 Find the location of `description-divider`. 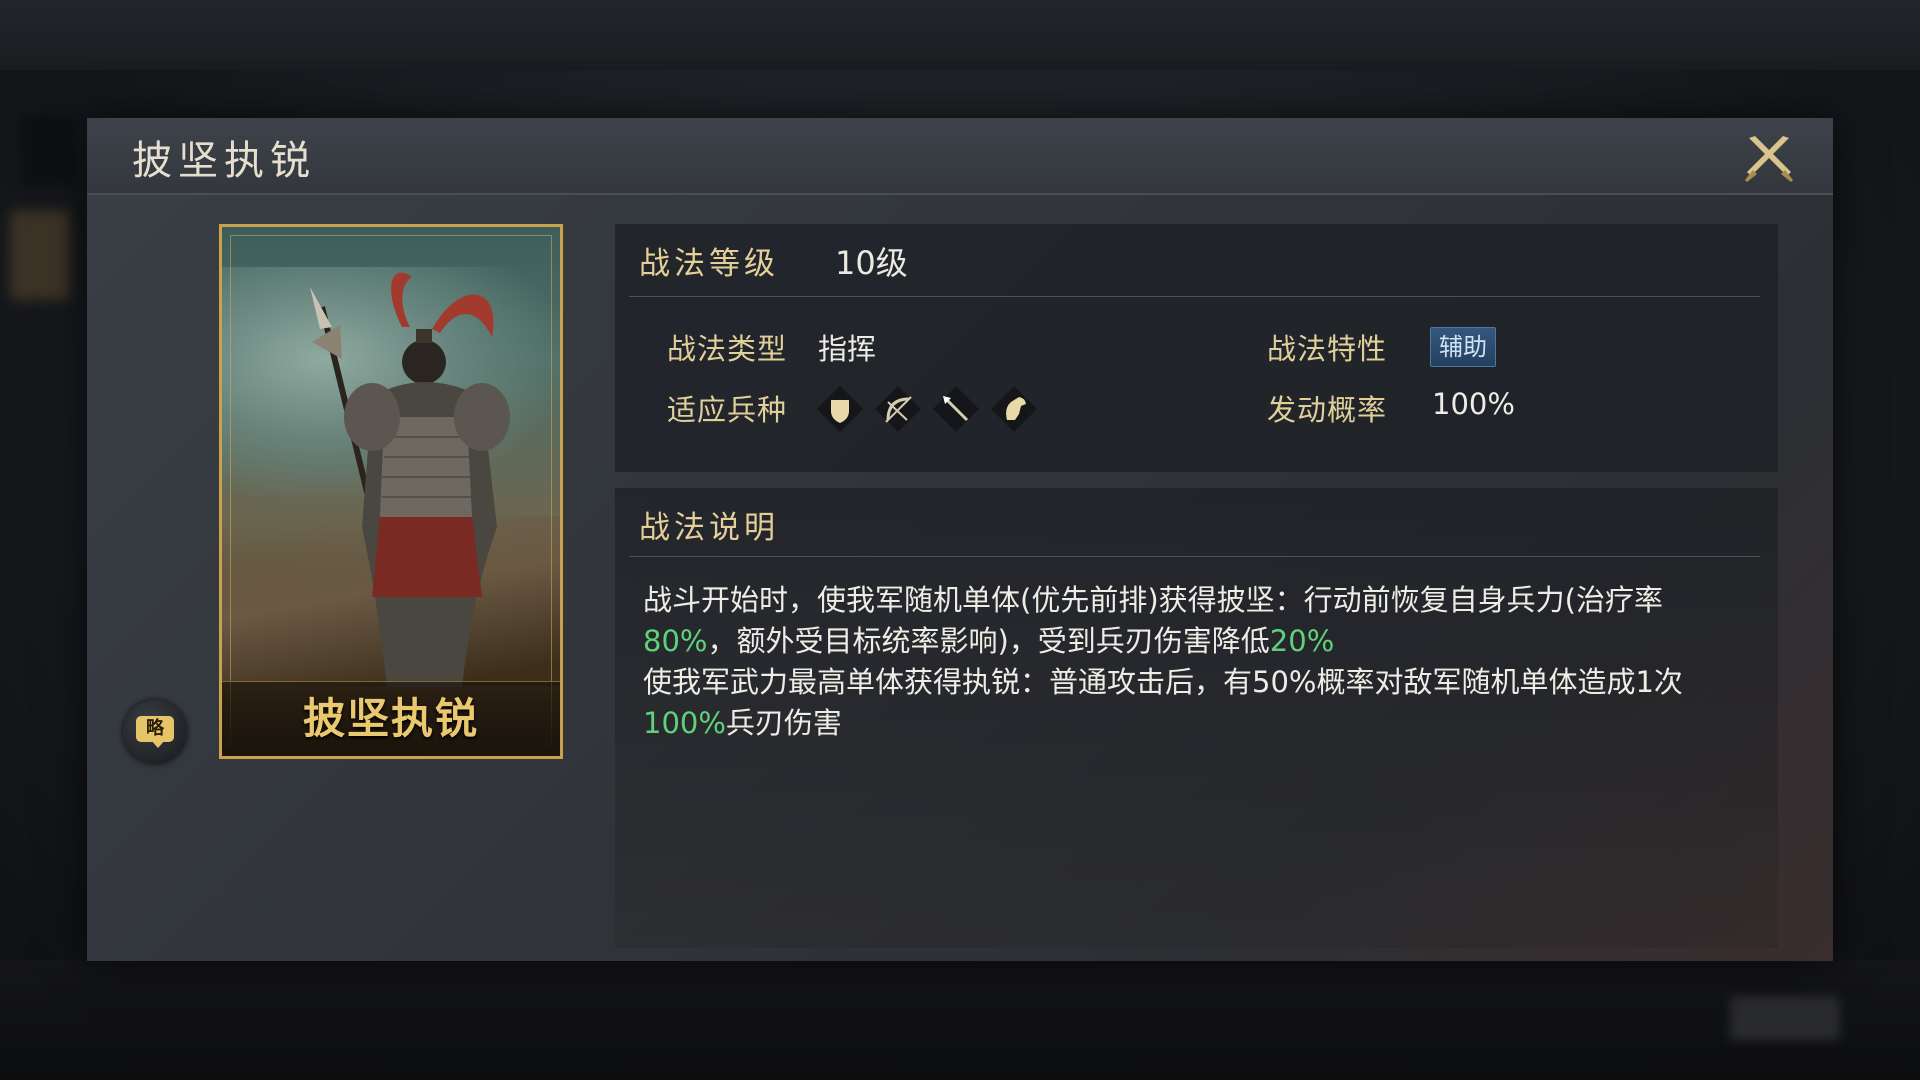

description-divider is located at coordinates (1194, 556).